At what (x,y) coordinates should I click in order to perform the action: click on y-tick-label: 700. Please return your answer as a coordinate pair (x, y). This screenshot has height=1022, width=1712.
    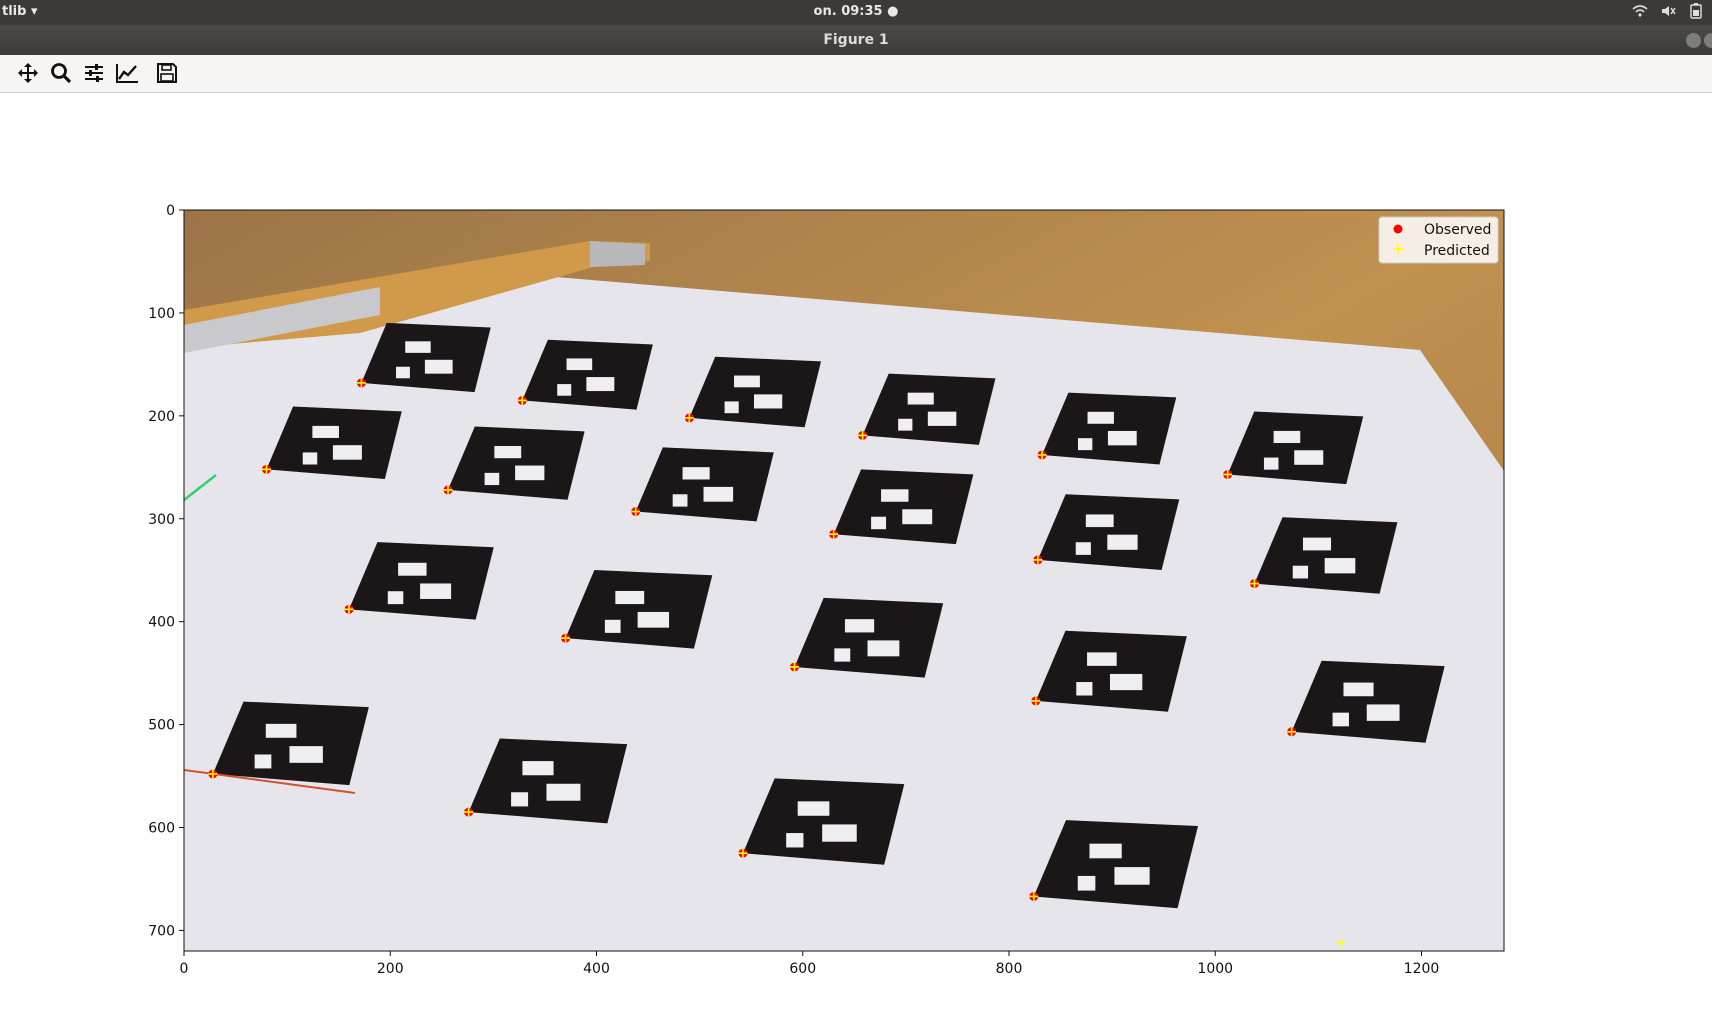
    Looking at the image, I should click on (161, 931).